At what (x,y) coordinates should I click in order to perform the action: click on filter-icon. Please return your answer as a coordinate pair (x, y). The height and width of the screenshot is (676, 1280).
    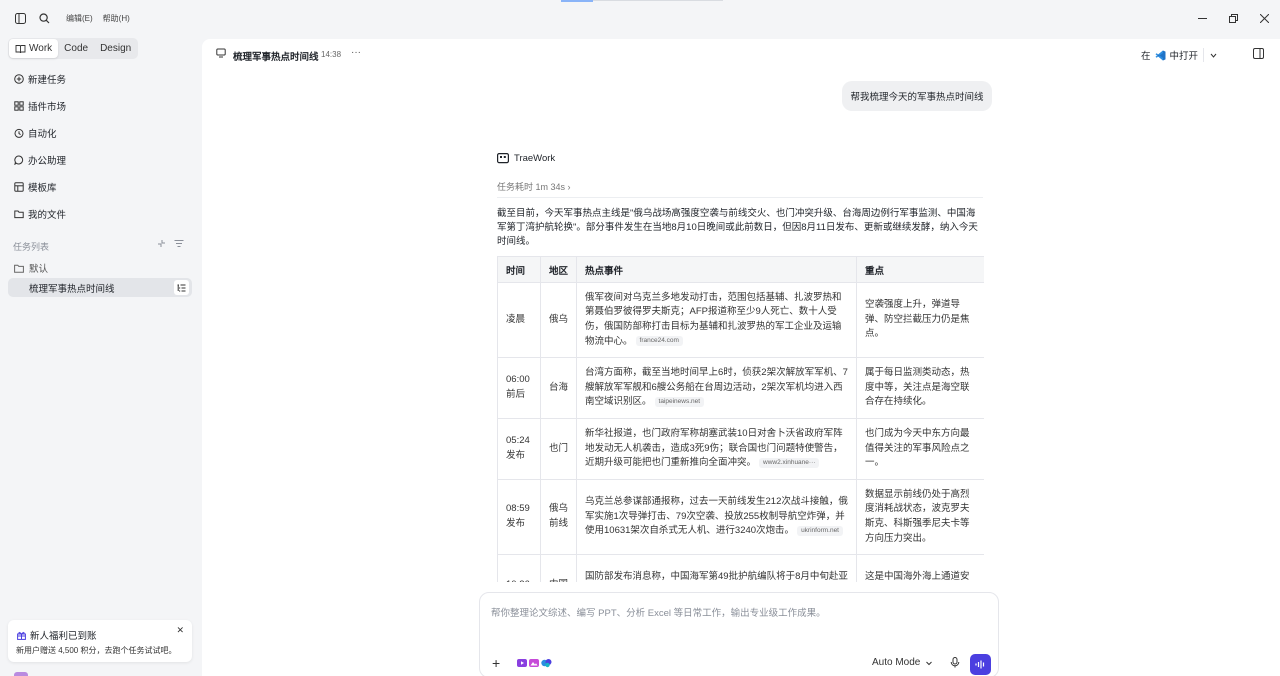
    Looking at the image, I should click on (179, 243).